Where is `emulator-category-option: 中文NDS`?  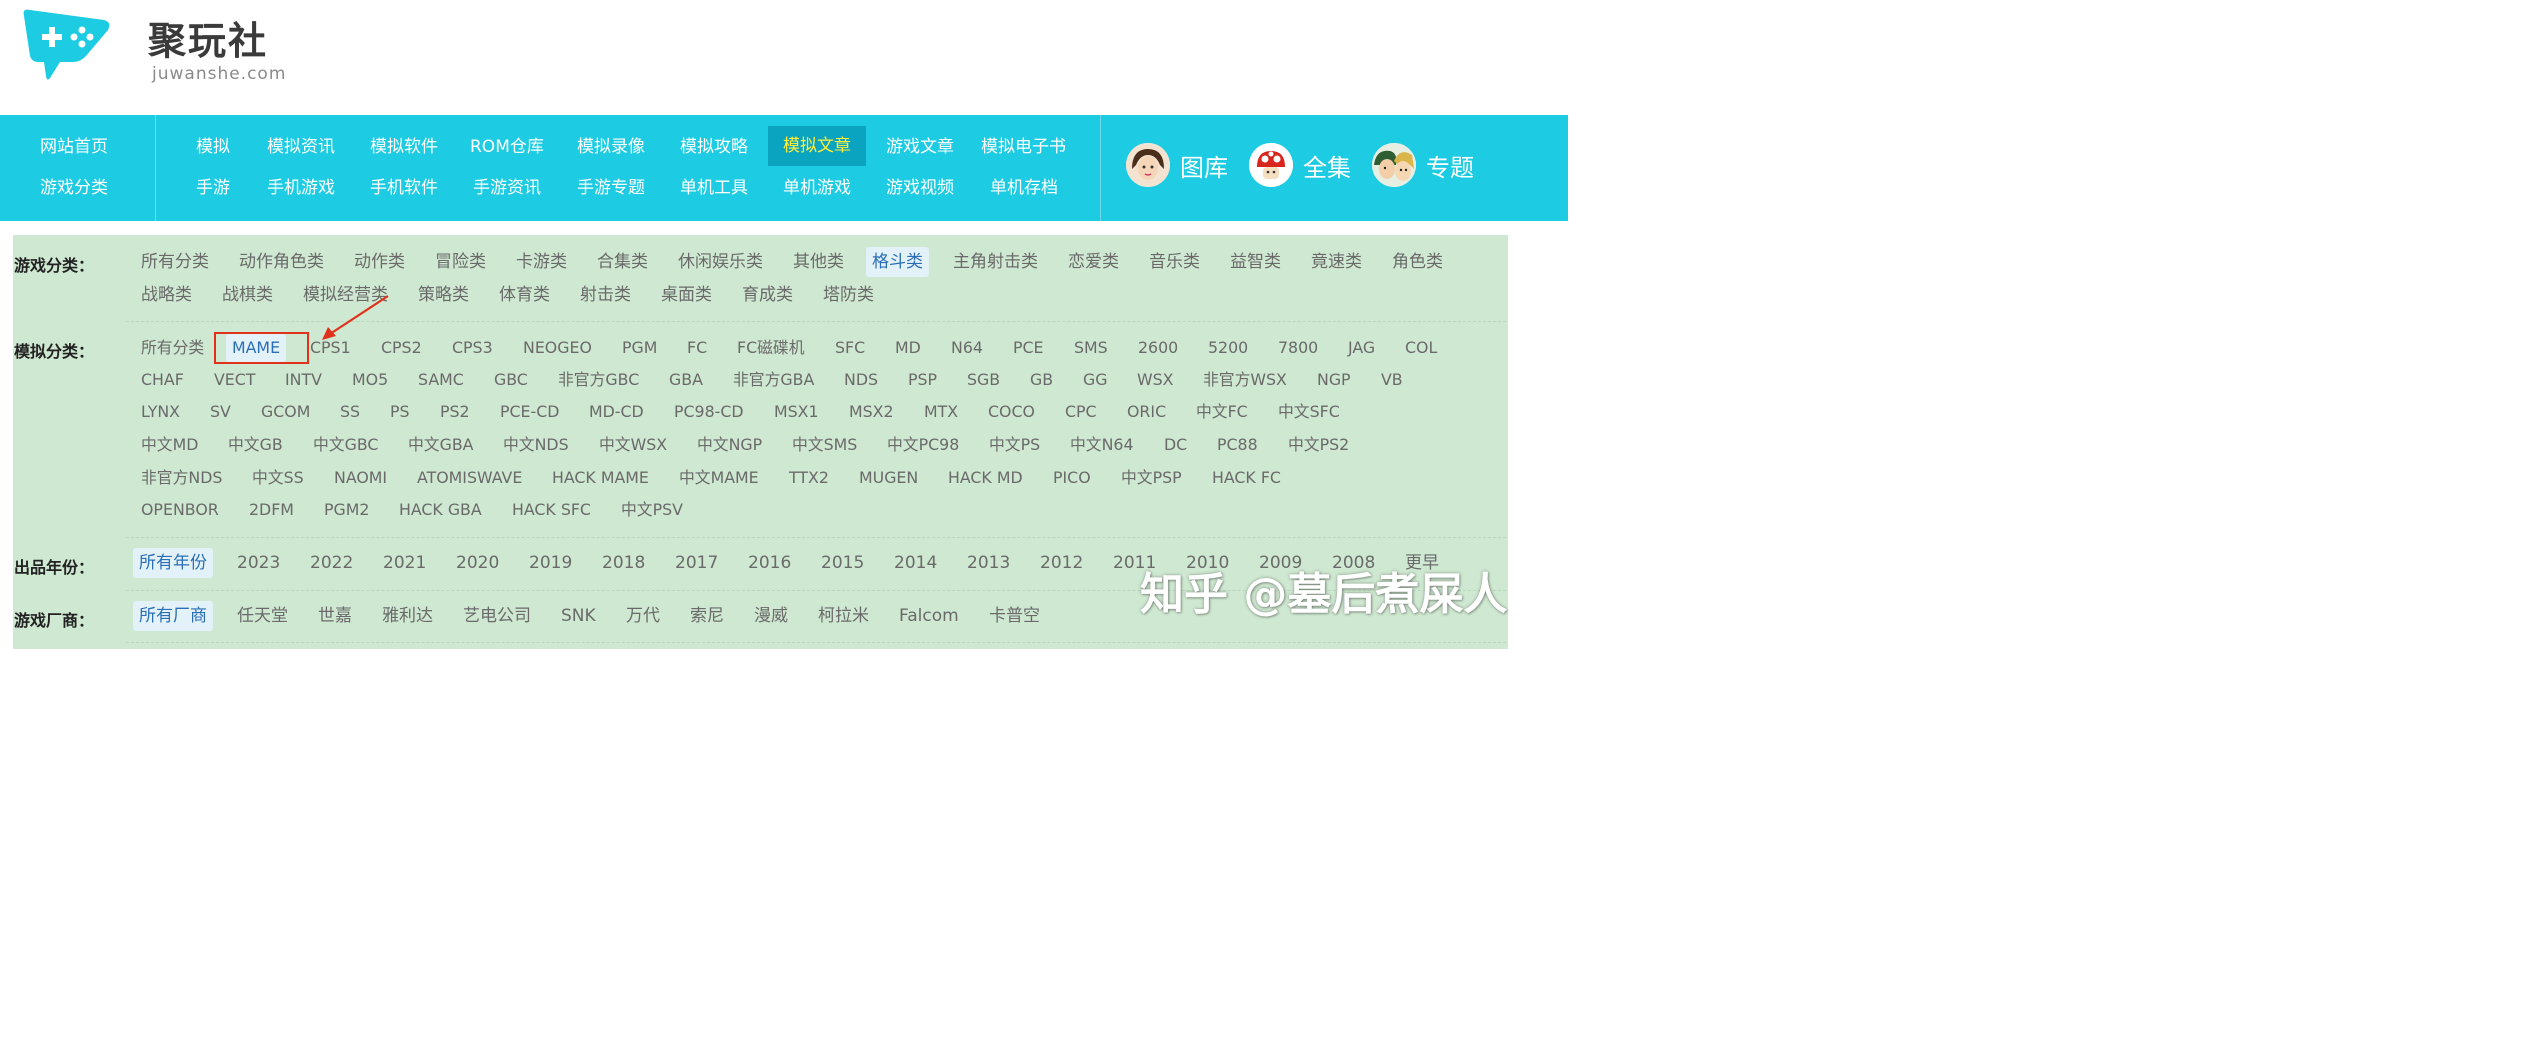 emulator-category-option: 中文NDS is located at coordinates (536, 445).